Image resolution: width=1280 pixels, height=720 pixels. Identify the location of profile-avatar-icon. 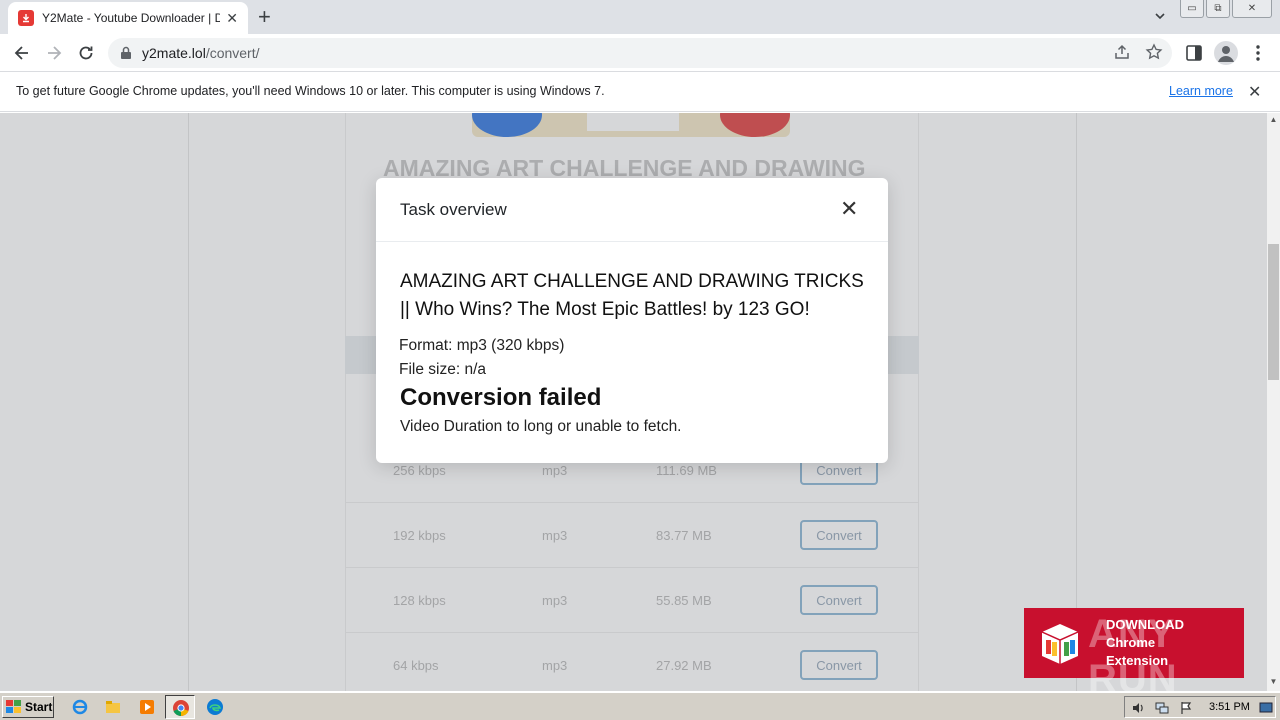
(1226, 53).